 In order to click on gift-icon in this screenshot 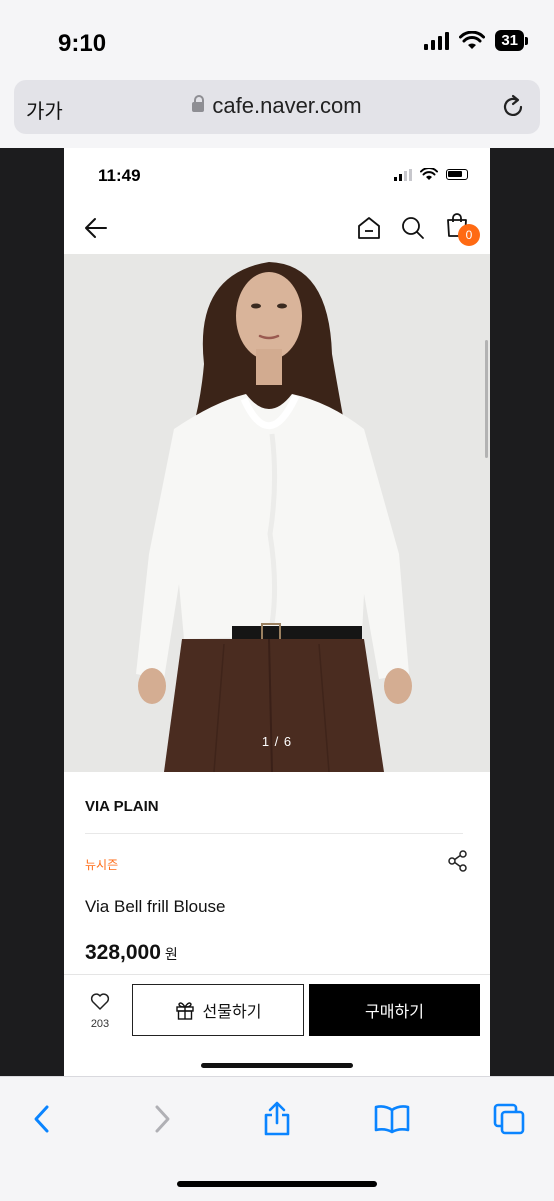, I will do `click(184, 1011)`.